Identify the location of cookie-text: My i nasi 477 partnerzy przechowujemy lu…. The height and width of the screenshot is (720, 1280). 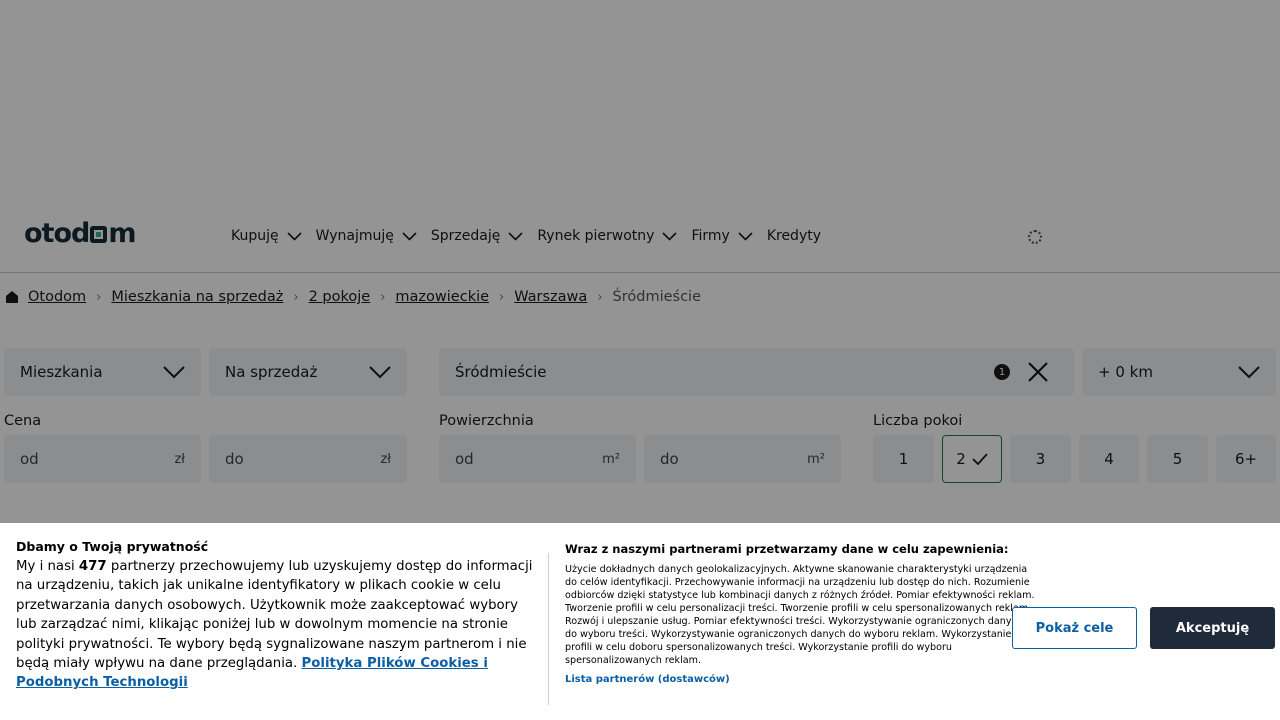
(276, 625).